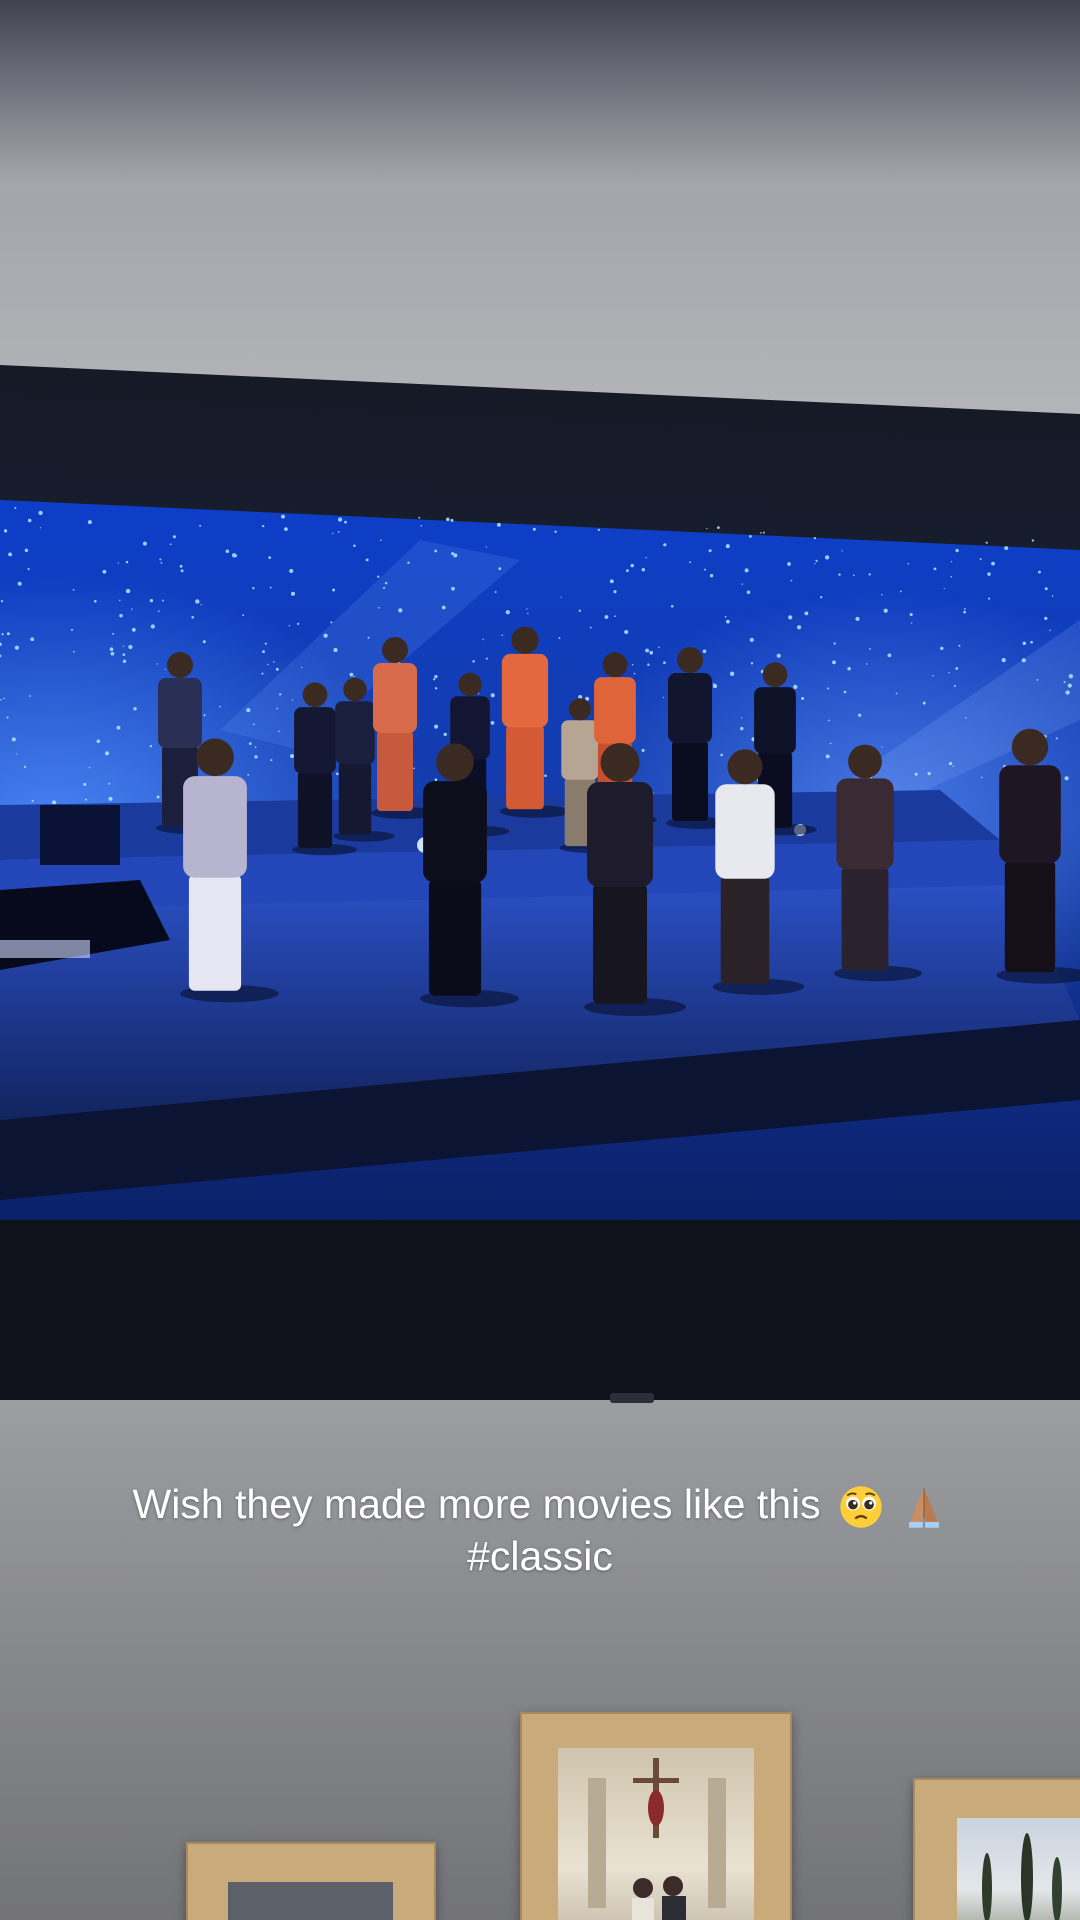 The width and height of the screenshot is (1080, 1920). What do you see at coordinates (540, 1556) in the screenshot?
I see `caption-line-2: #classic` at bounding box center [540, 1556].